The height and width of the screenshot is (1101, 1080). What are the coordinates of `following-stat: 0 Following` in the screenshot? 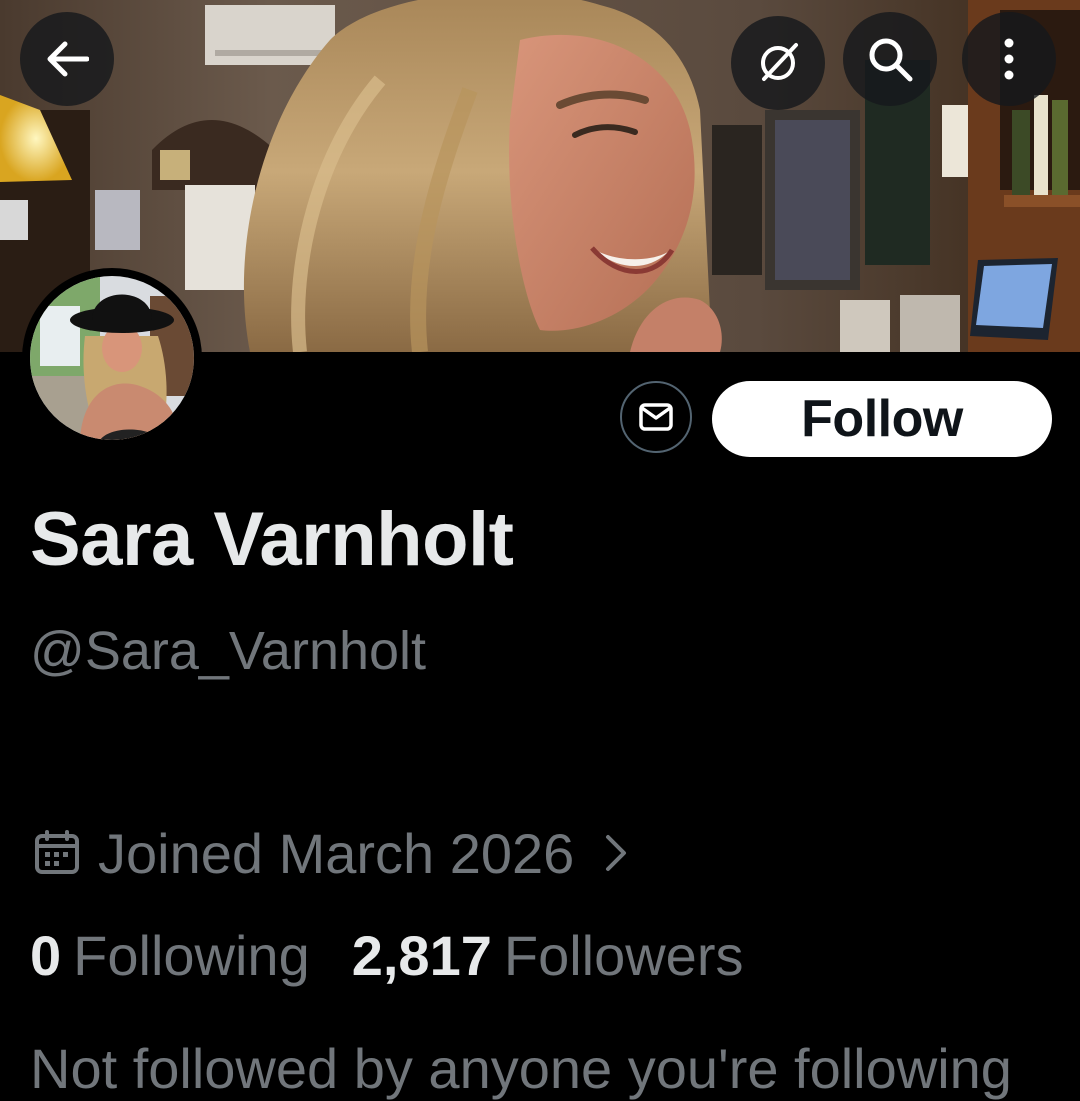 It's located at (170, 955).